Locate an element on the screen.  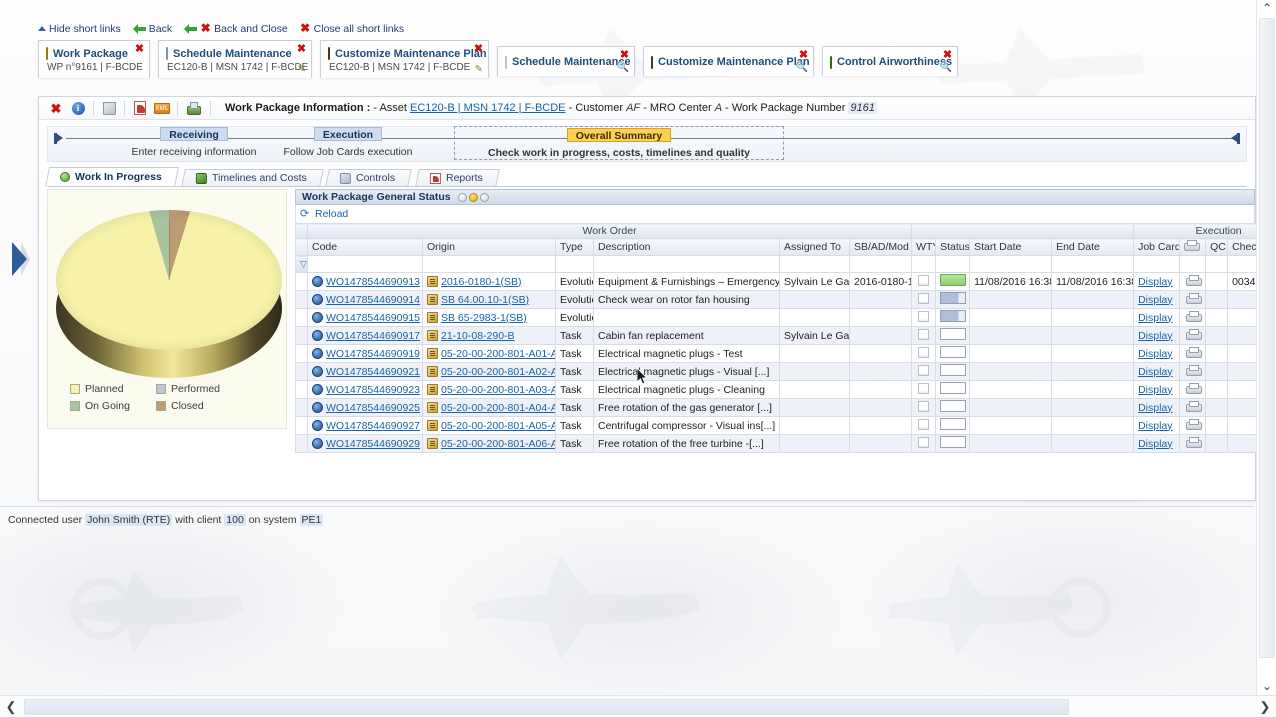
col-code: Code is located at coordinates (365, 247).